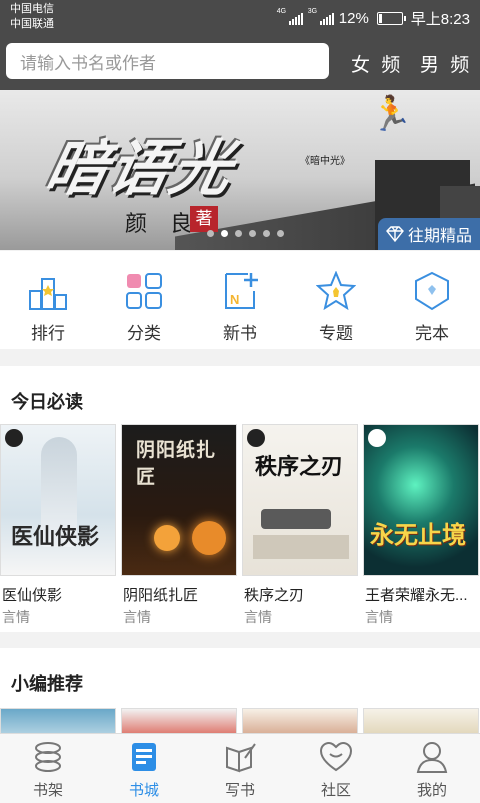 The image size is (480, 803). What do you see at coordinates (32, 24) in the screenshot?
I see `carrier-2: 中国联通` at bounding box center [32, 24].